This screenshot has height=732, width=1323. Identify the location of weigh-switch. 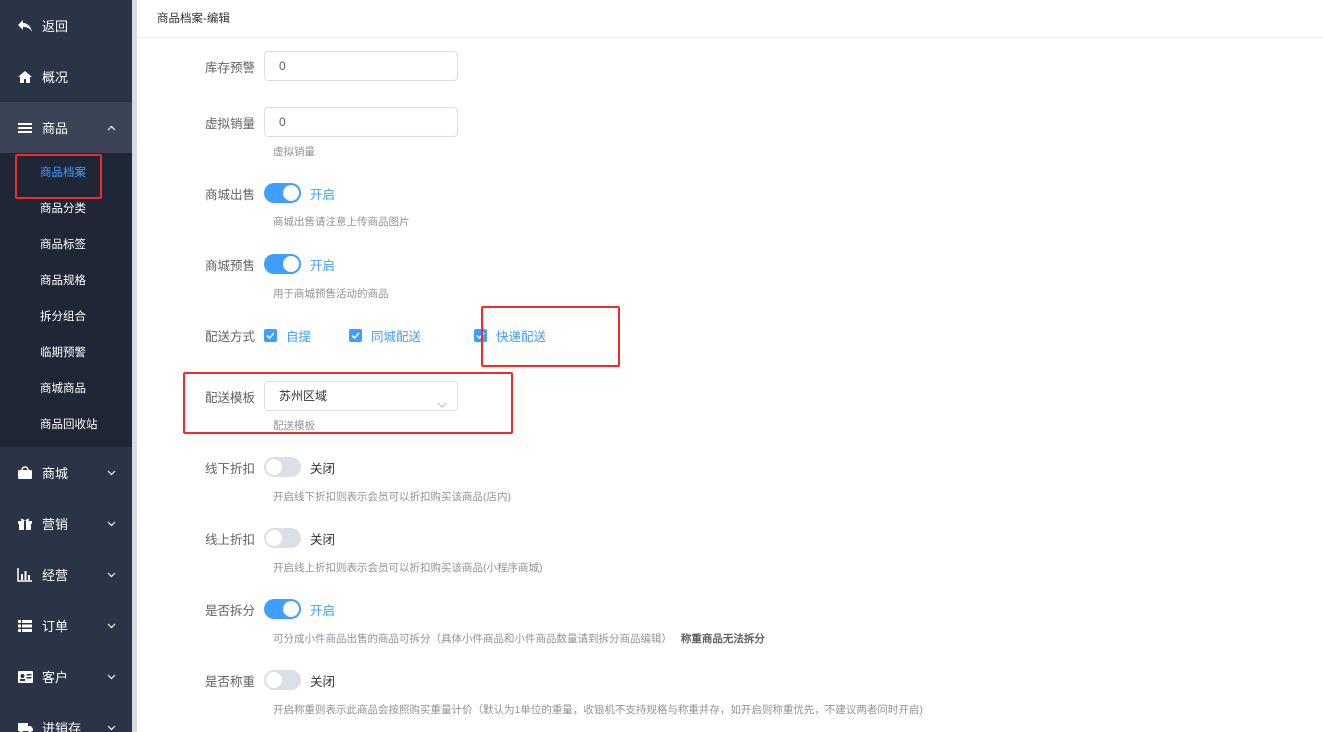
(282, 680).